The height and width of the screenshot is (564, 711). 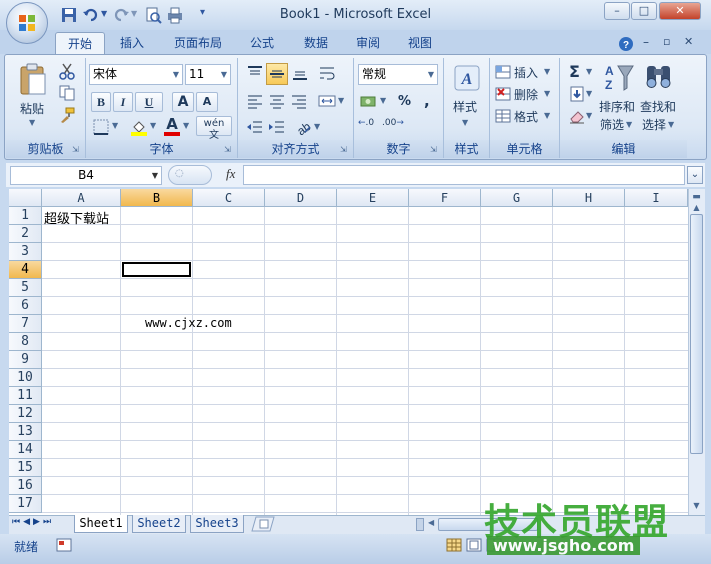 I want to click on row-header-11: 11, so click(x=25, y=396).